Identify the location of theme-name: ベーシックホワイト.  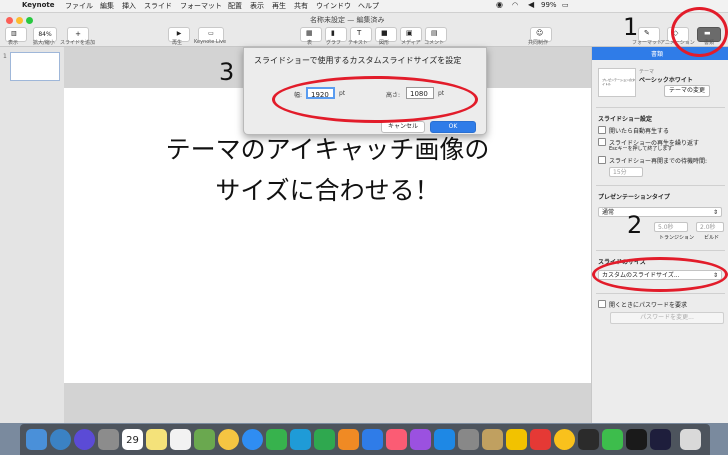
(666, 80).